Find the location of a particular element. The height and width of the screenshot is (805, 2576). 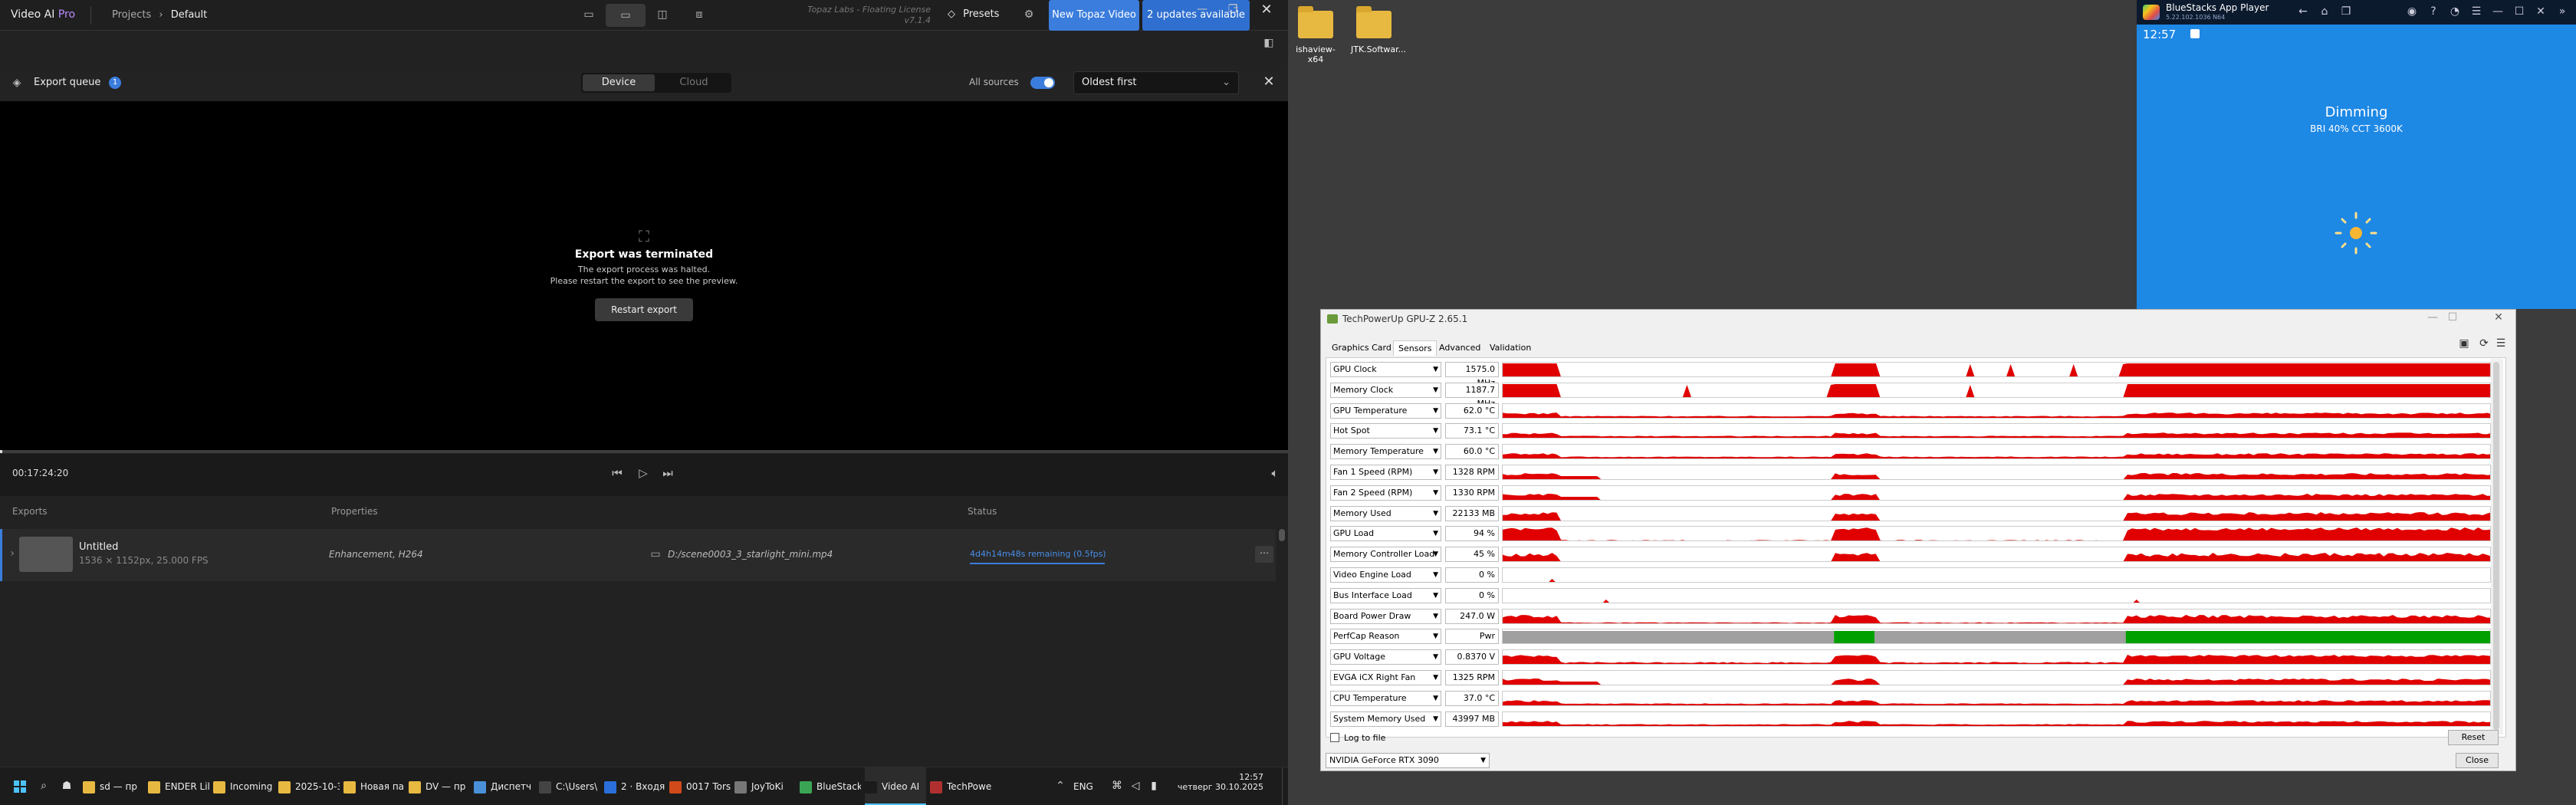

presets-button: ◇ Presets is located at coordinates (974, 14).